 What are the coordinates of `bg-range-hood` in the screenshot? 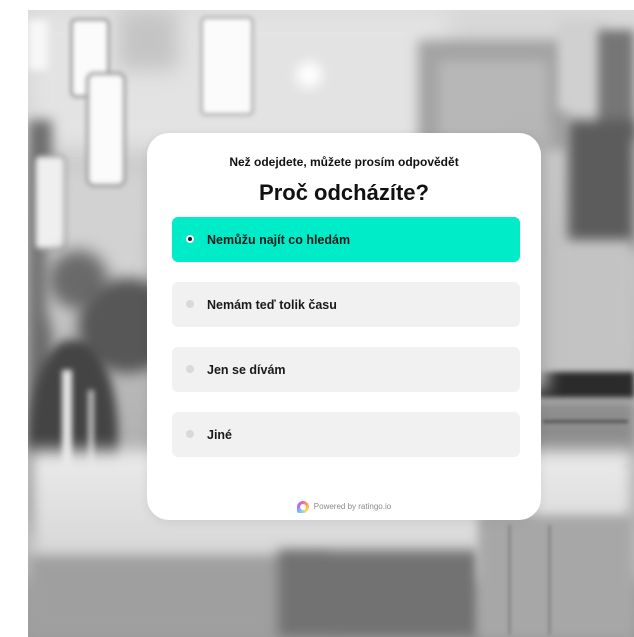 It's located at (601, 185).